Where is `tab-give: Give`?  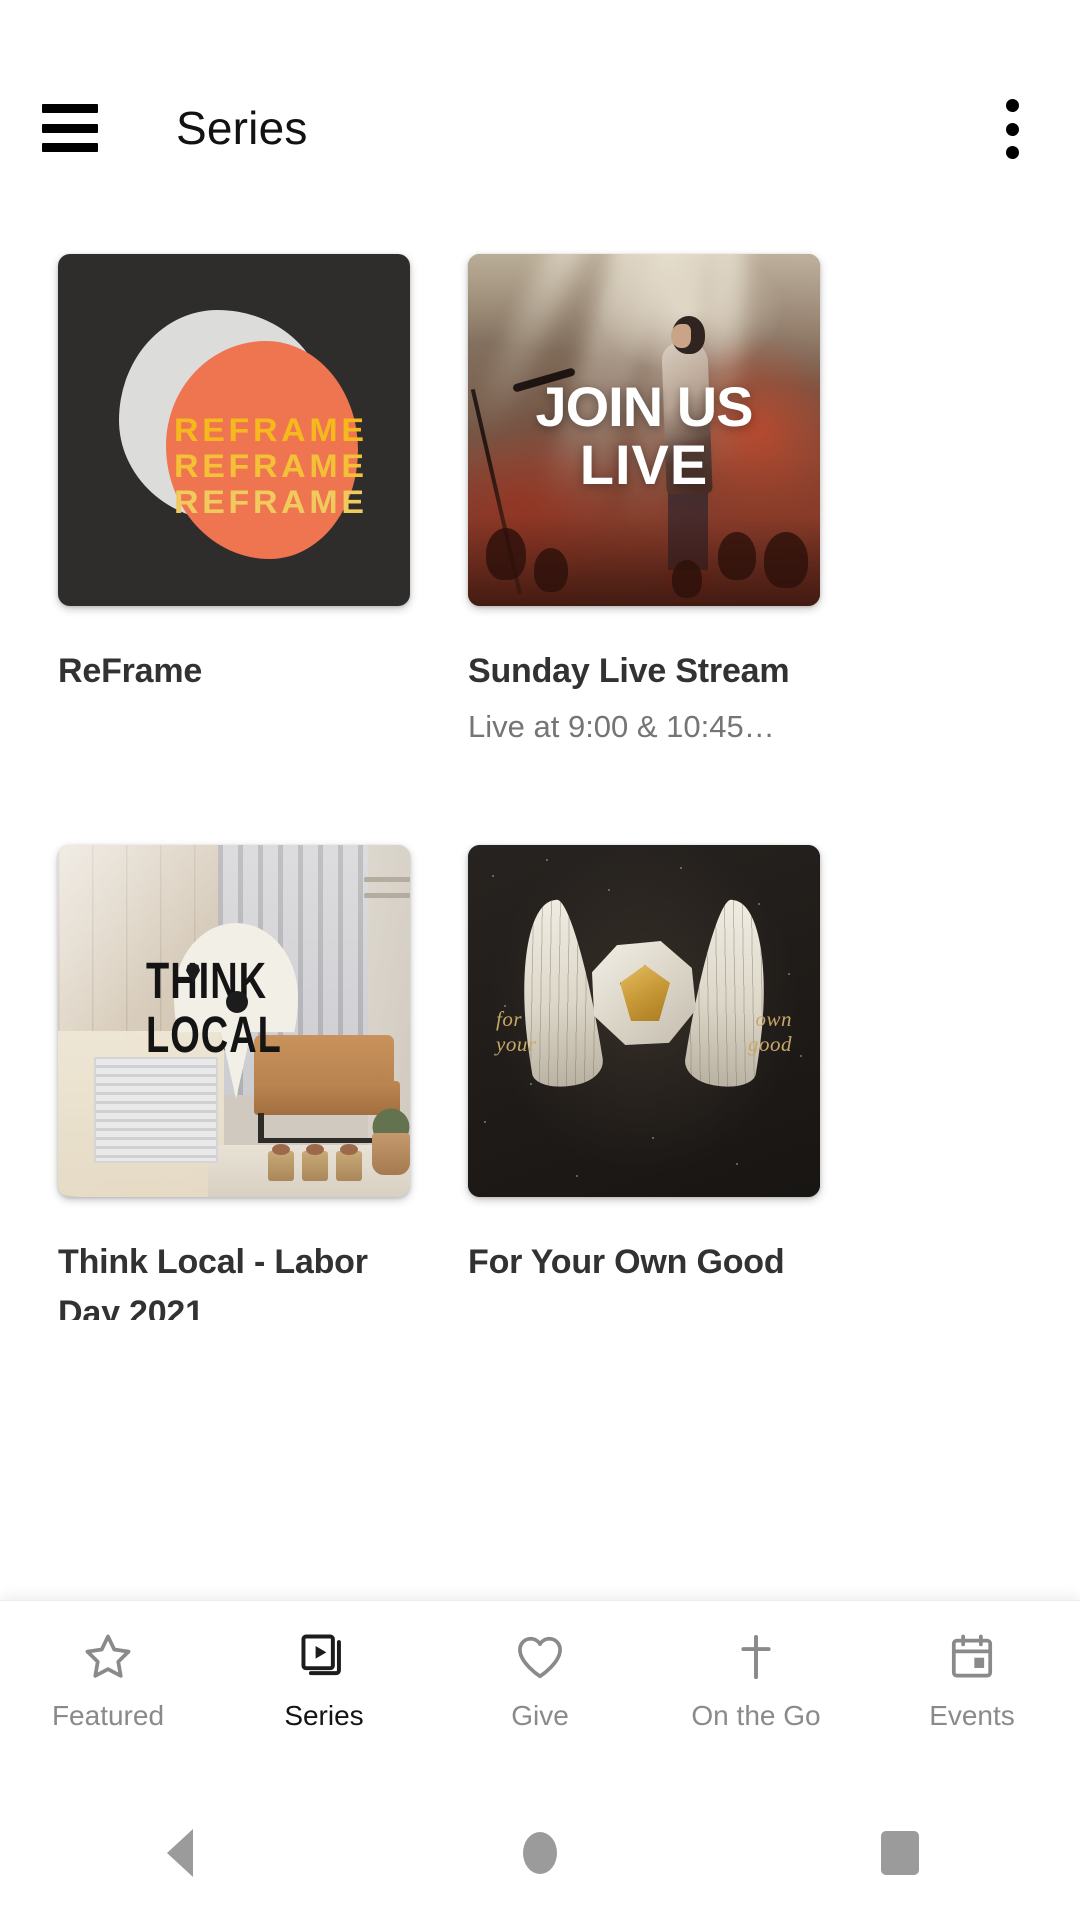 tab-give: Give is located at coordinates (540, 1694).